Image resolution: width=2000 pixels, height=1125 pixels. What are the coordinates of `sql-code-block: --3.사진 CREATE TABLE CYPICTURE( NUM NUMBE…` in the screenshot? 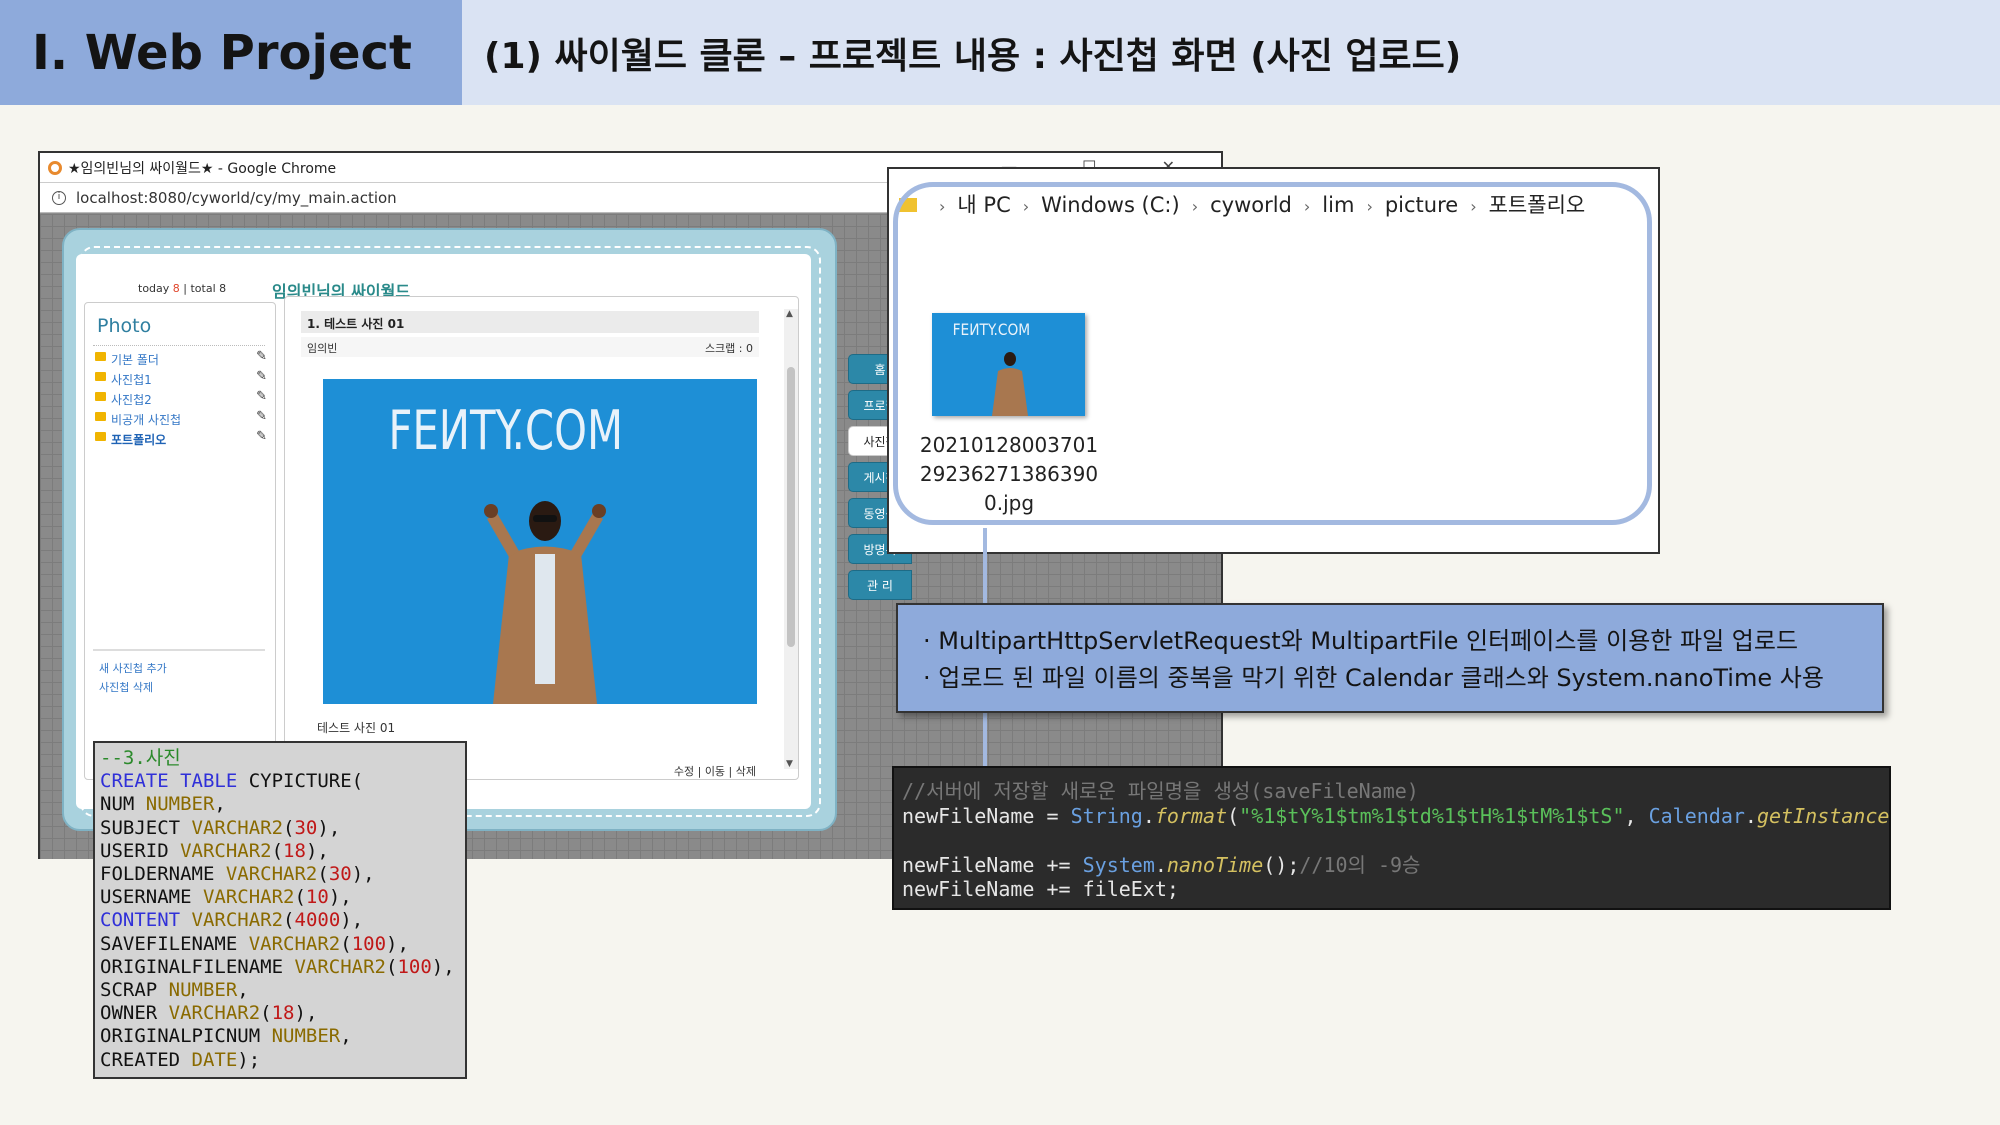 It's located at (280, 910).